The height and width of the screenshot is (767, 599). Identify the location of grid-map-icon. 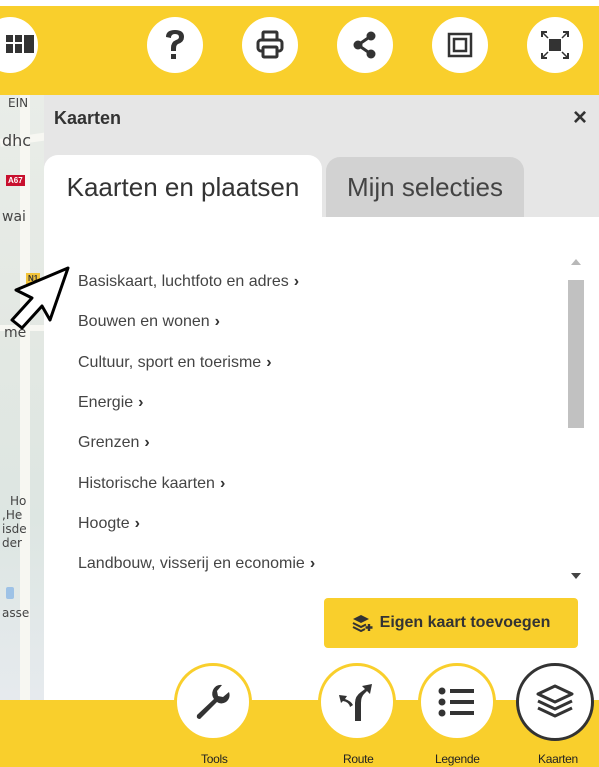
(20, 44).